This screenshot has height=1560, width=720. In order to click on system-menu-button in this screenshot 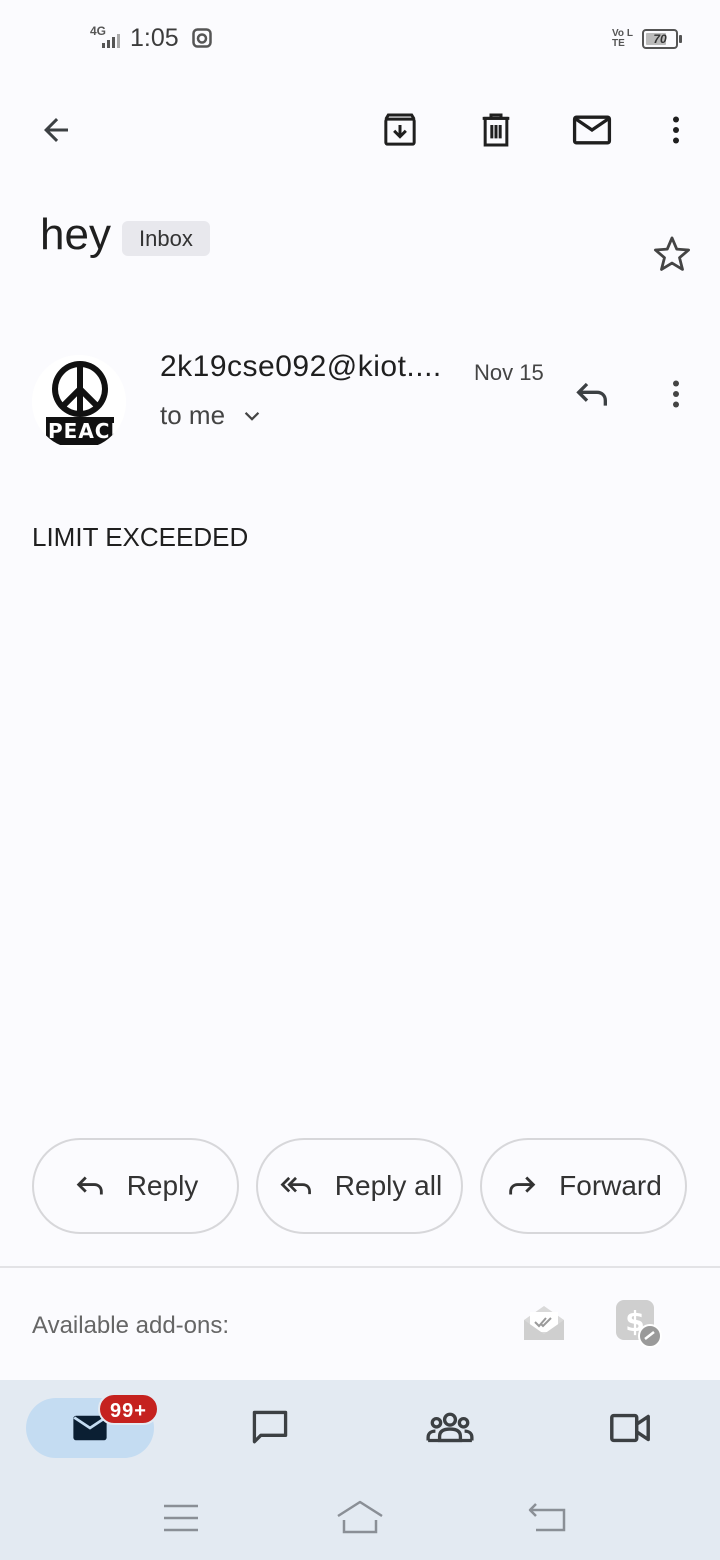, I will do `click(182, 1518)`.